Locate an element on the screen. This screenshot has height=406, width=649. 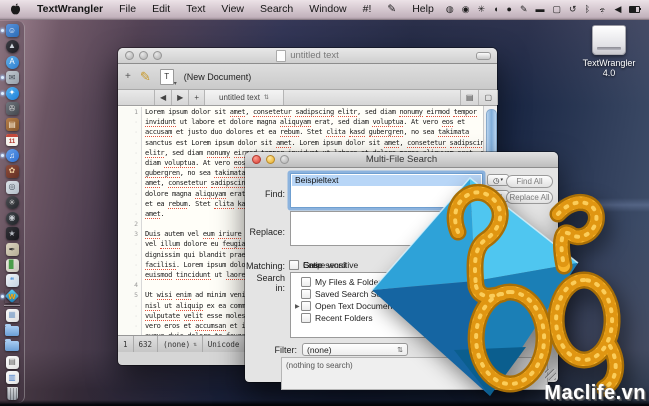
menu-extra-4-icon: ◖ is located at coordinates (495, 9).